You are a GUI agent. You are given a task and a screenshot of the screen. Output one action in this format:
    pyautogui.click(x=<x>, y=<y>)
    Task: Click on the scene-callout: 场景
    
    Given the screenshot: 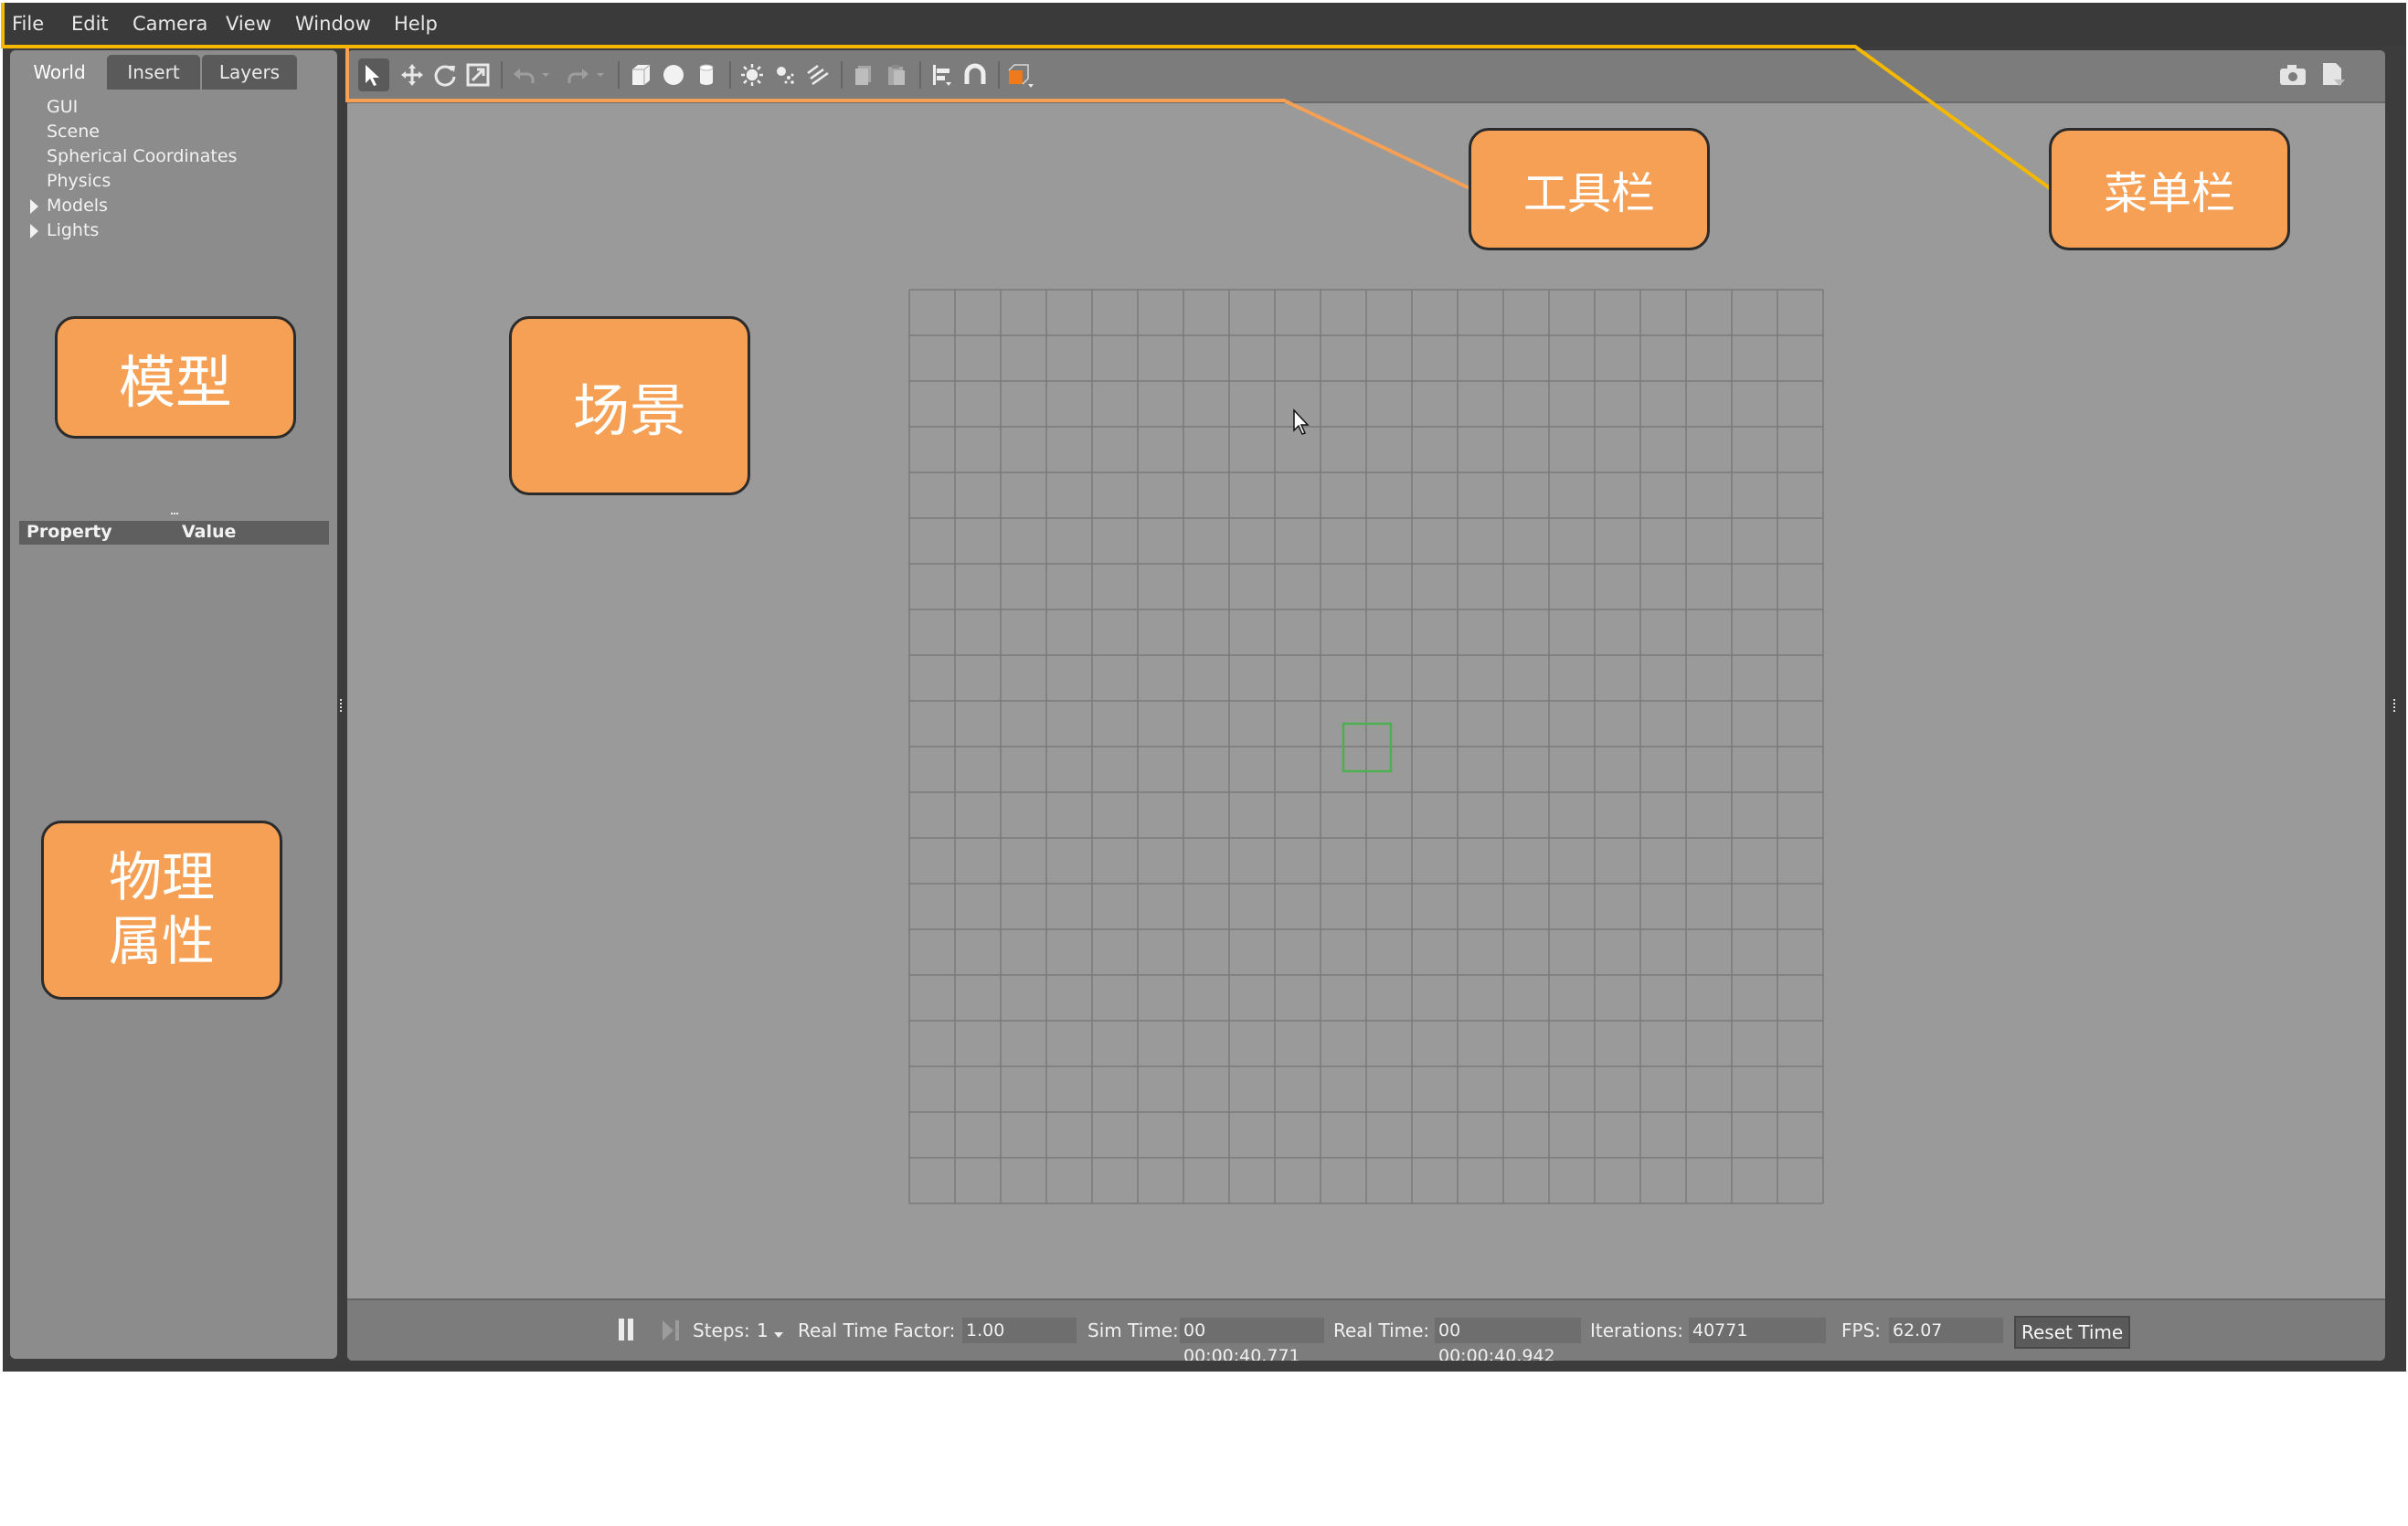 What is the action you would take?
    pyautogui.click(x=630, y=405)
    